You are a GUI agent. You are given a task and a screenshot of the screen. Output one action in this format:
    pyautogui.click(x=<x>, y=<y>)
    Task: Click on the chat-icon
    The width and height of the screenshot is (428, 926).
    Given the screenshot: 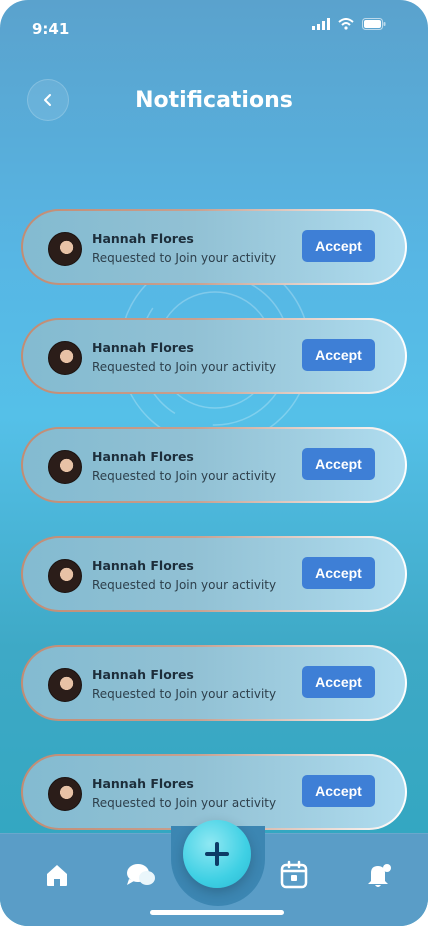 What is the action you would take?
    pyautogui.click(x=141, y=874)
    